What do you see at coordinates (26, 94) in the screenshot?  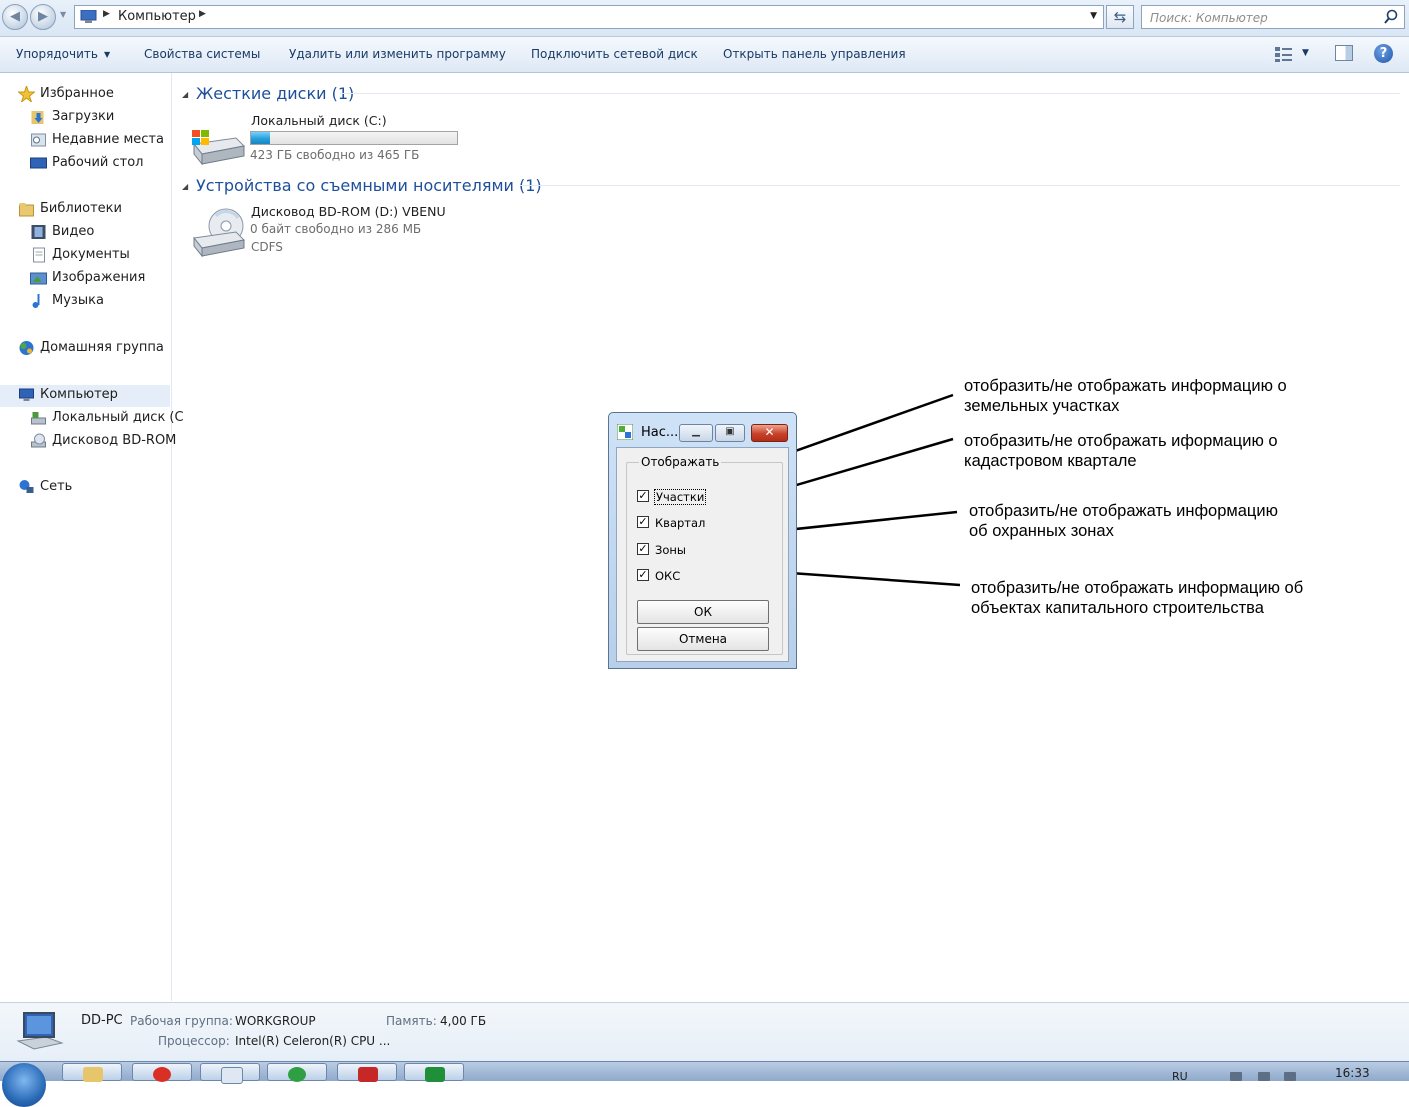 I see `star-icon` at bounding box center [26, 94].